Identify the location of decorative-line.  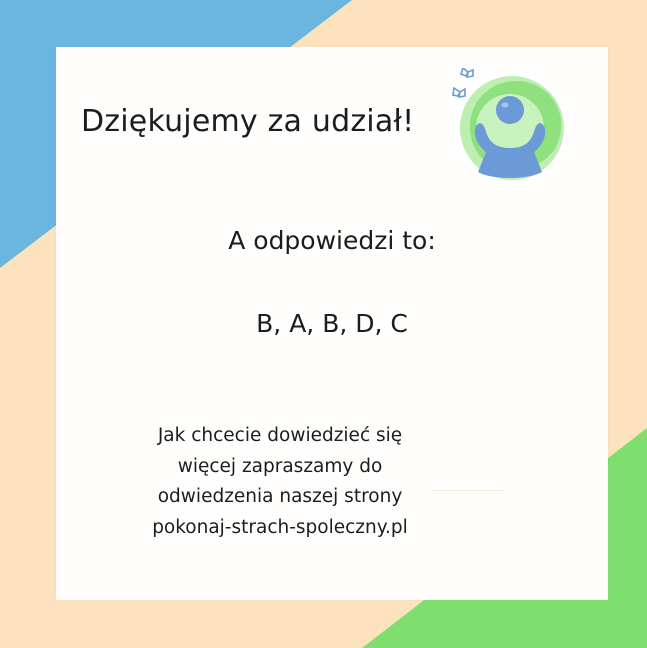
(468, 490).